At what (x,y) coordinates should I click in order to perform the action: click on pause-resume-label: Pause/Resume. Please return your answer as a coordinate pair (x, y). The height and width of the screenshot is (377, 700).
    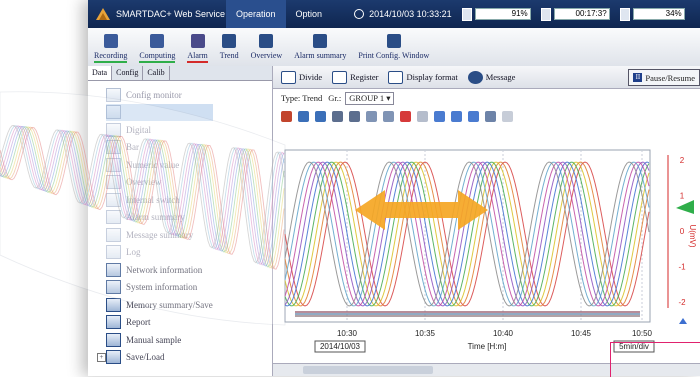
    Looking at the image, I should click on (670, 77).